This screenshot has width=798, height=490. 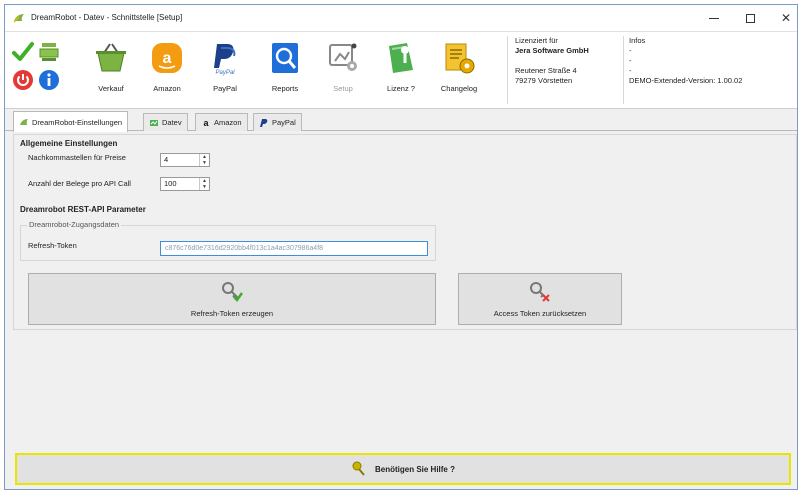 What do you see at coordinates (285, 88) in the screenshot?
I see `reports-label: Reports` at bounding box center [285, 88].